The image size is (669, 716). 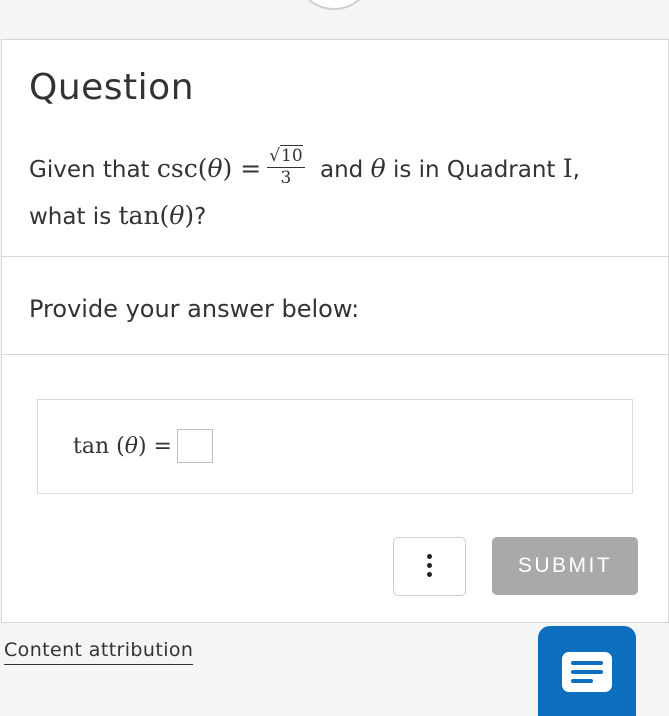 What do you see at coordinates (576, 170) in the screenshot?
I see `comma: ,` at bounding box center [576, 170].